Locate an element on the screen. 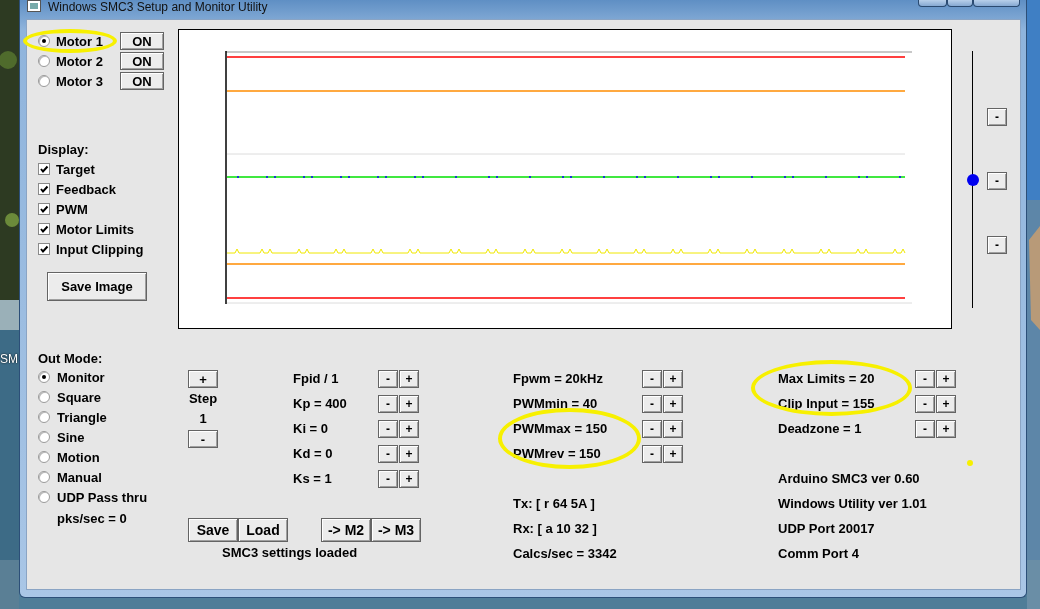  radio-label: Triangle is located at coordinates (82, 417).